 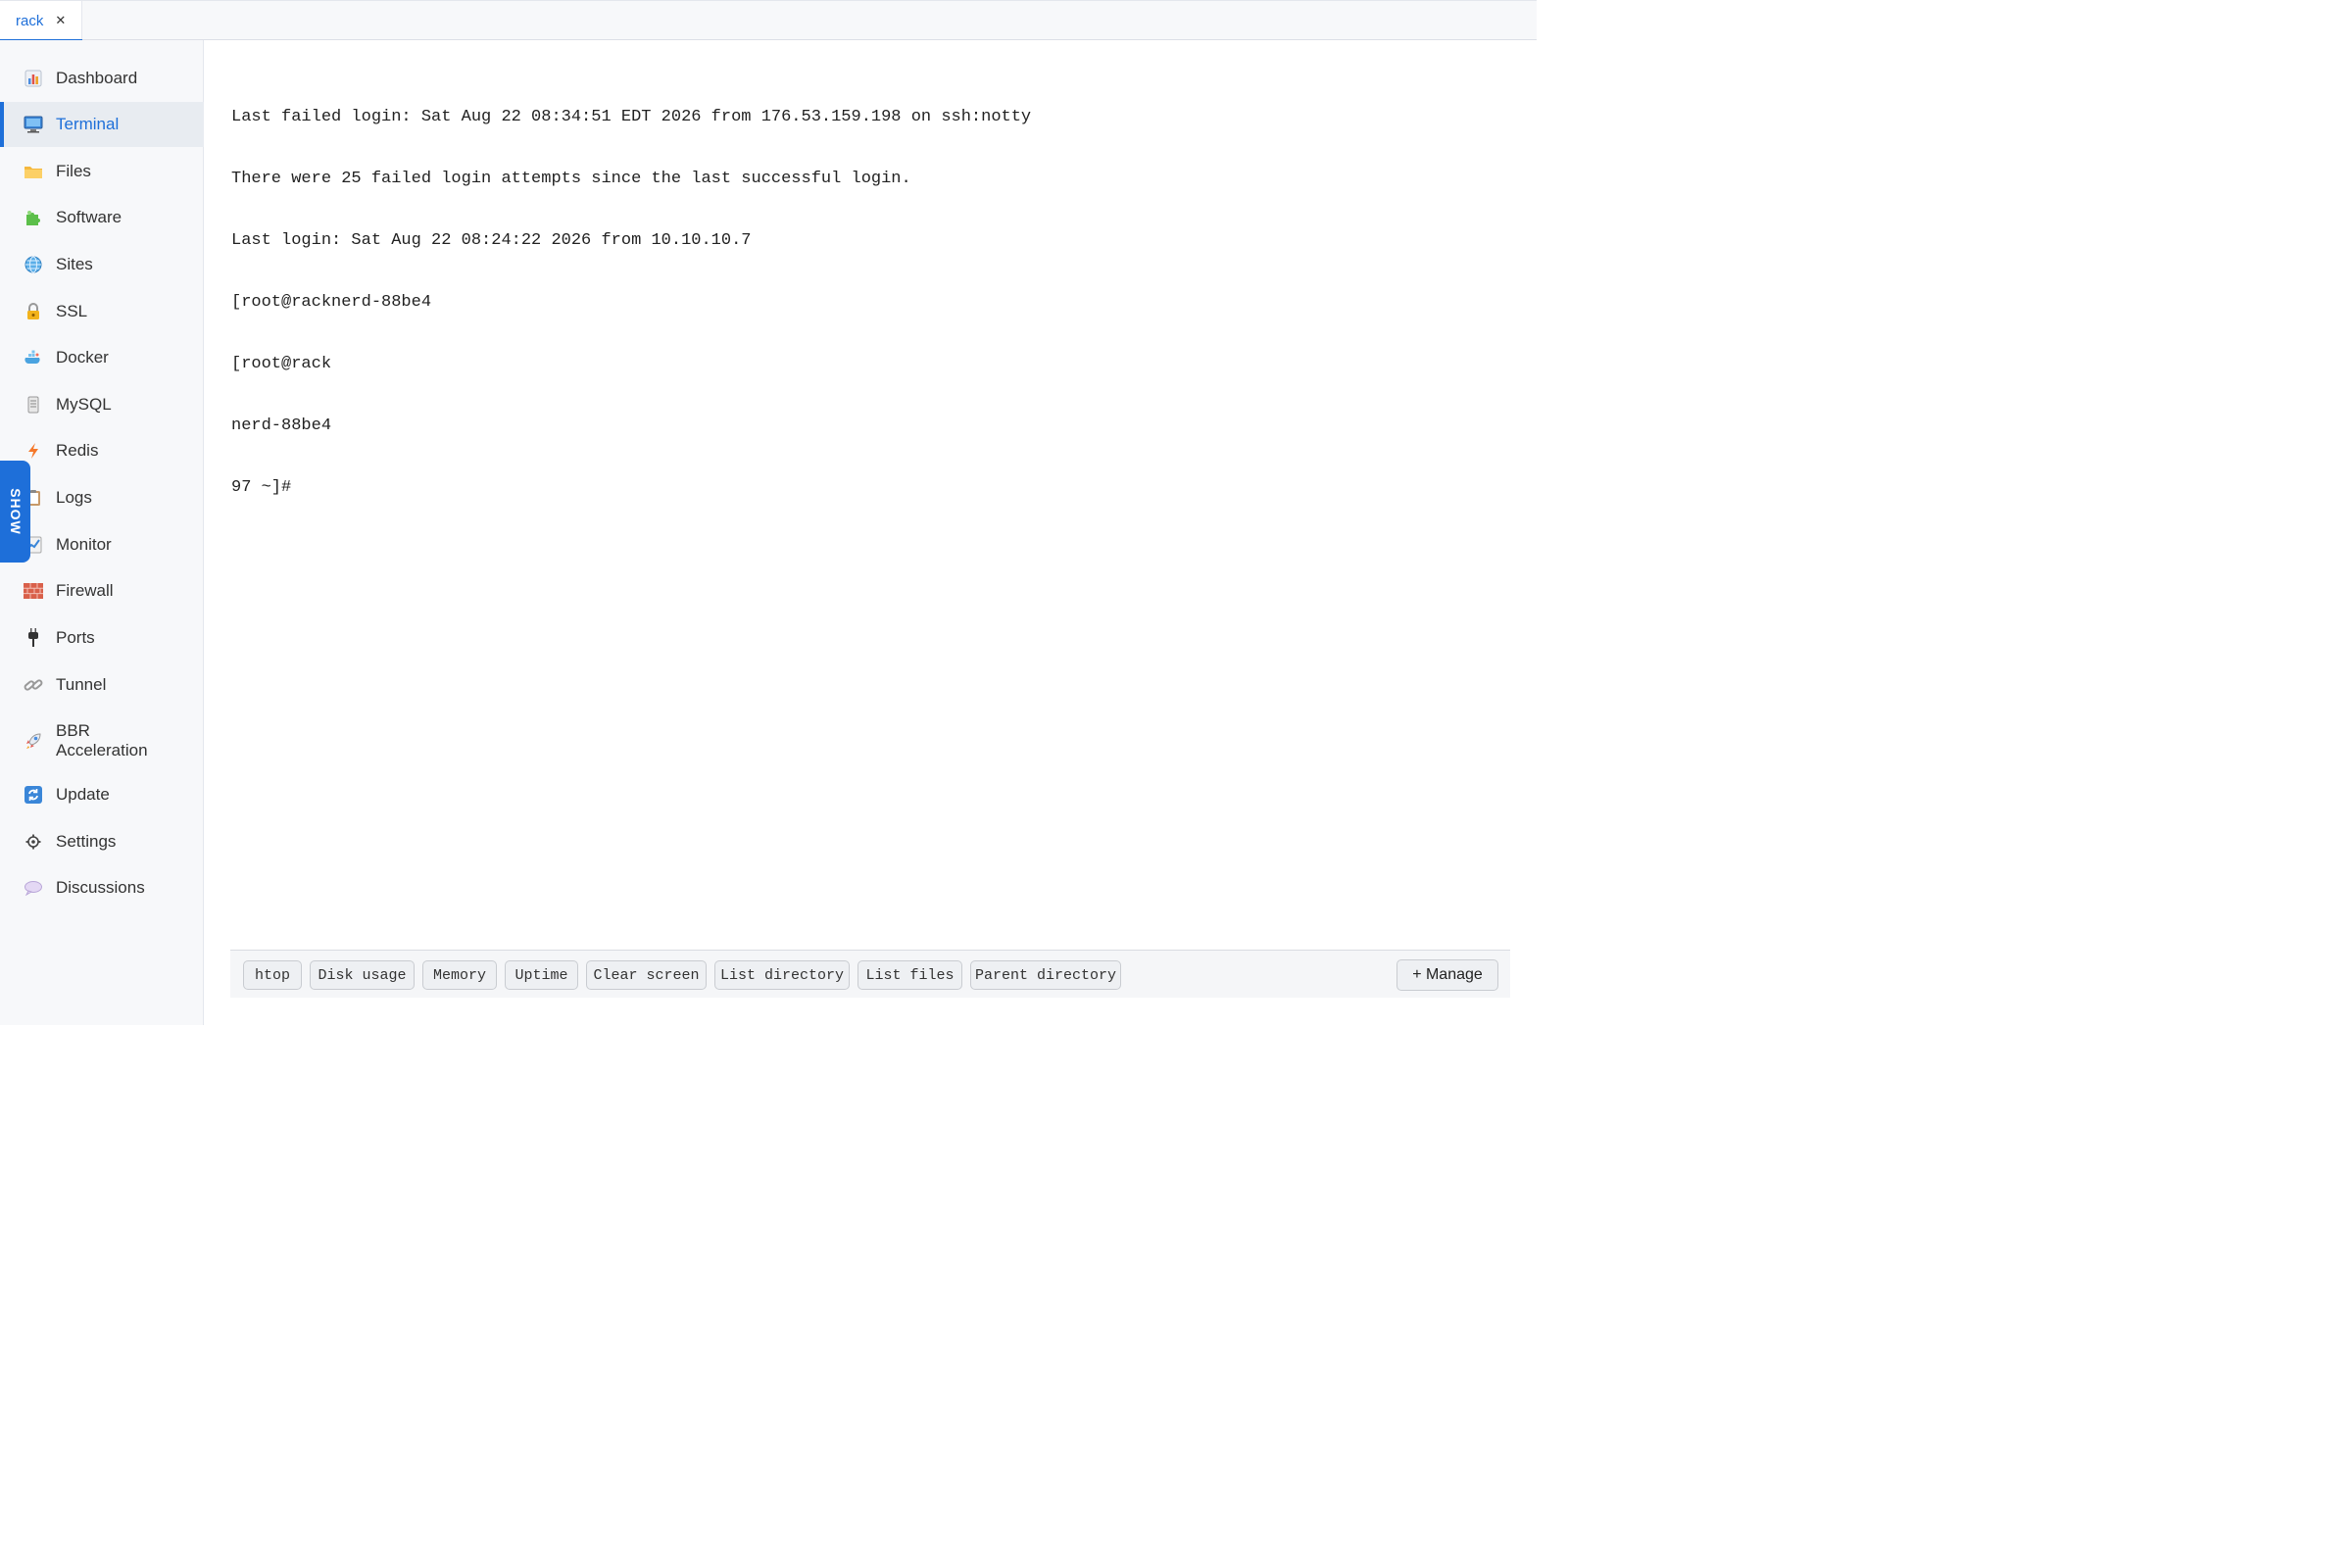 What do you see at coordinates (74, 497) in the screenshot?
I see `sidebar-item-label: Logs` at bounding box center [74, 497].